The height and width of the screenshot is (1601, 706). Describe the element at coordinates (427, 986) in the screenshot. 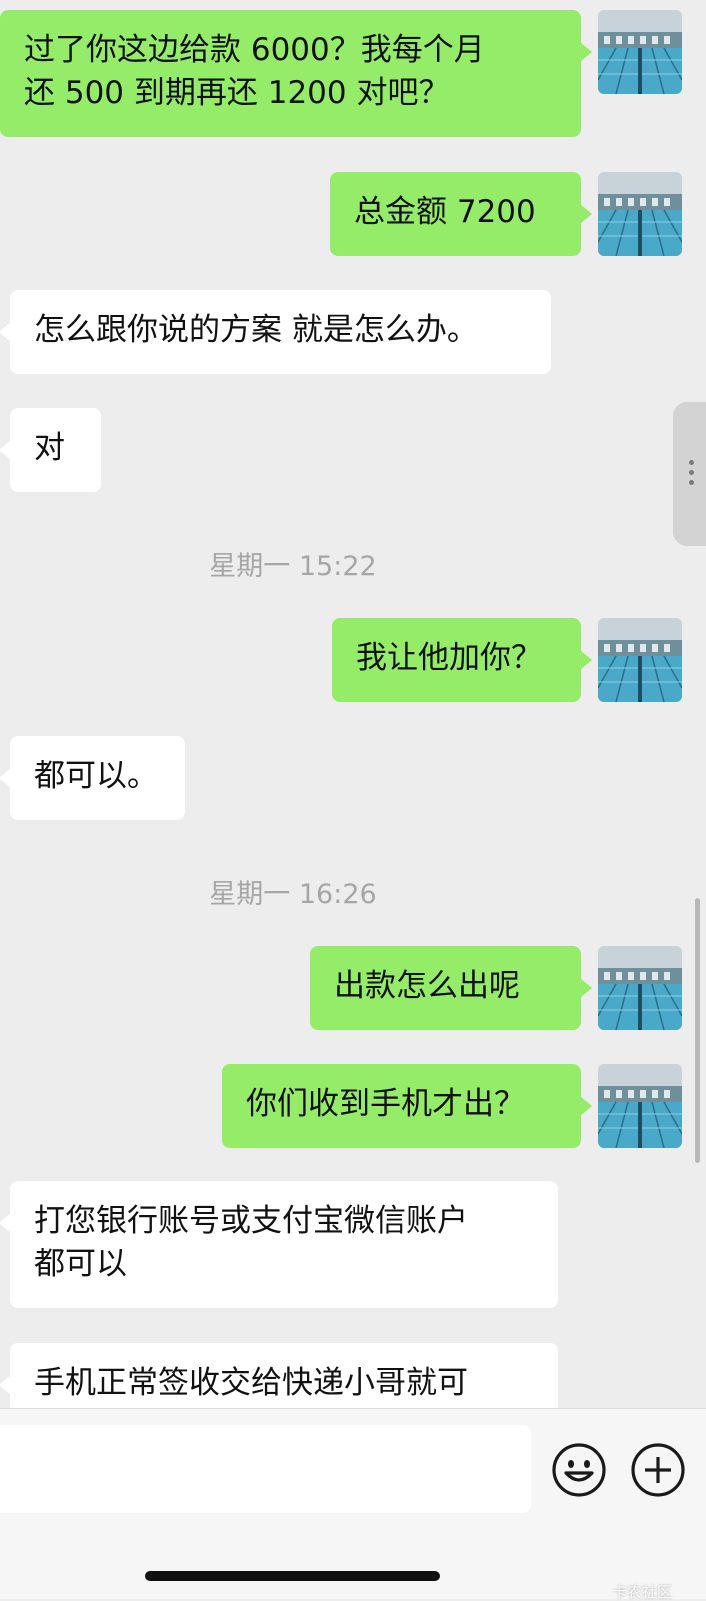

I see `message-text-line: 出款怎么出呢` at that location.